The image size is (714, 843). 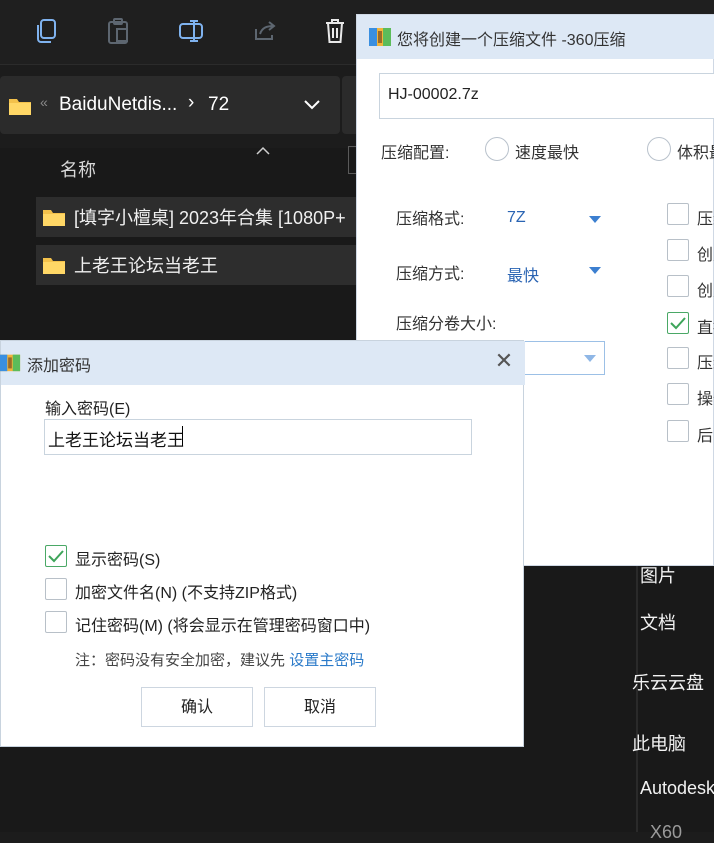 What do you see at coordinates (116, 440) in the screenshot?
I see `password-input-value: 上老王论坛当老王` at bounding box center [116, 440].